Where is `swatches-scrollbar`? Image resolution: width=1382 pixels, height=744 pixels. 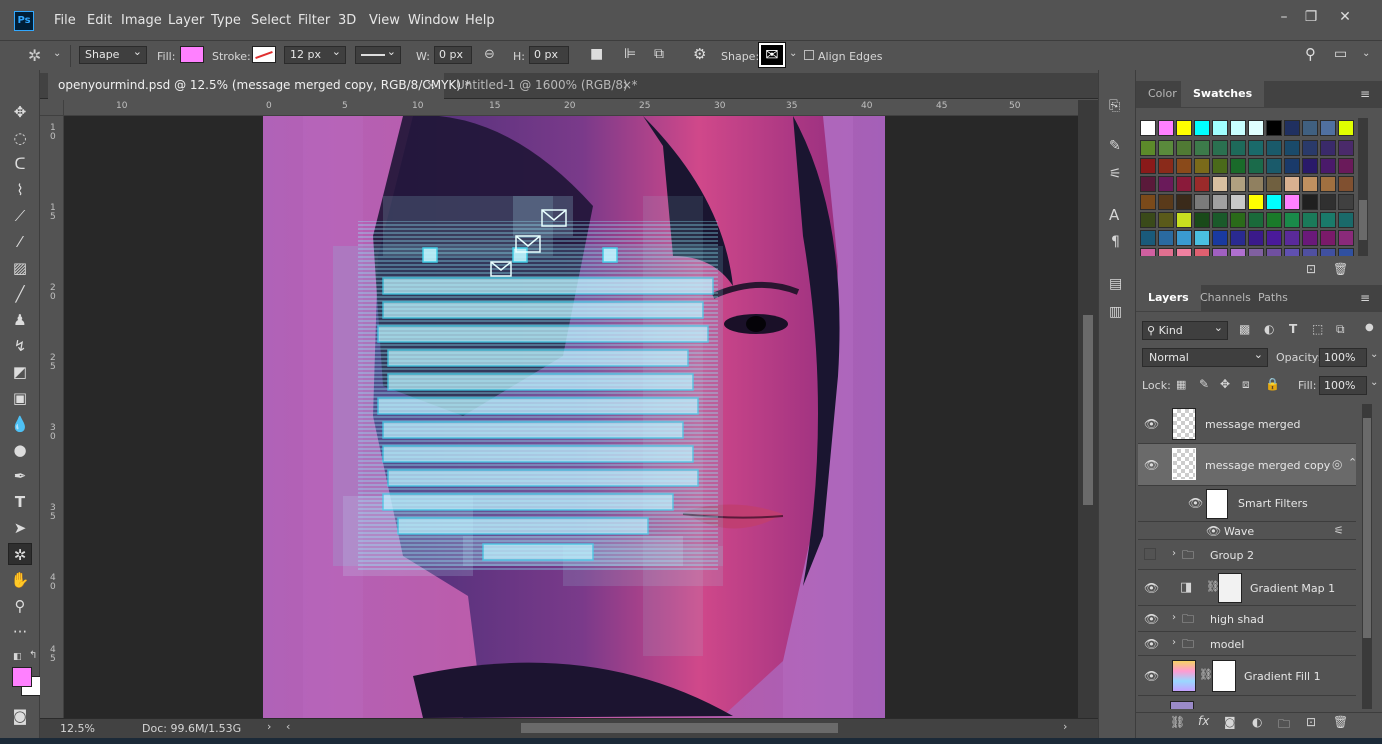
swatches-scrollbar is located at coordinates (1363, 187).